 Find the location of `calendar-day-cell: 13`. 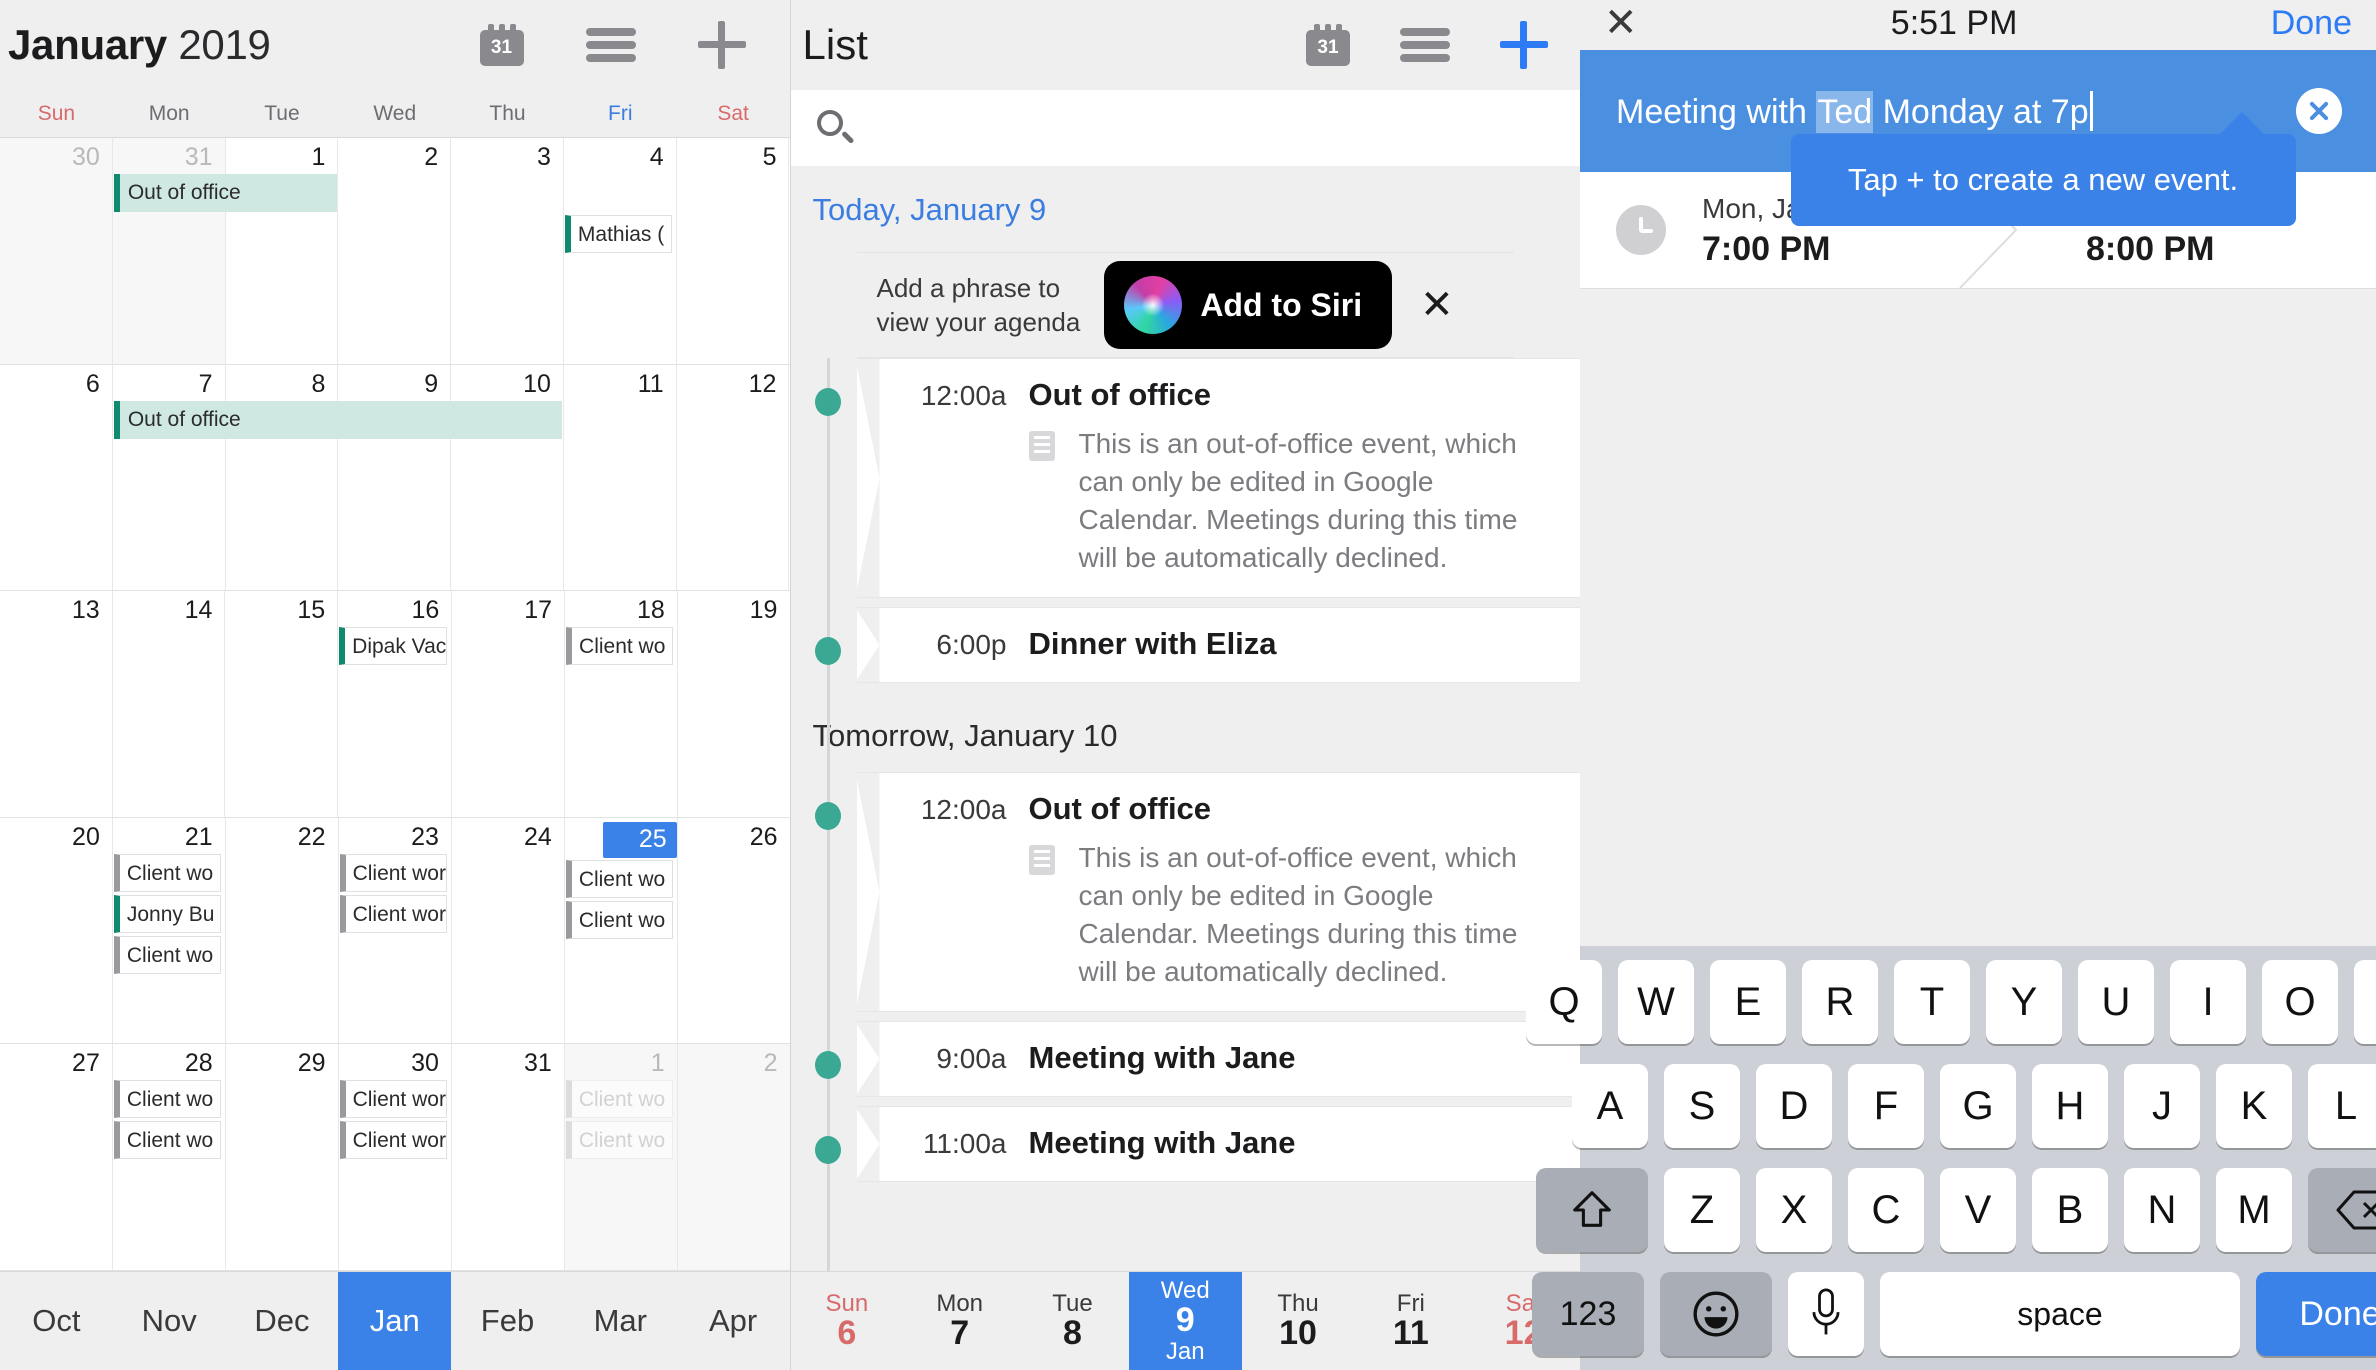

calendar-day-cell: 13 is located at coordinates (56, 704).